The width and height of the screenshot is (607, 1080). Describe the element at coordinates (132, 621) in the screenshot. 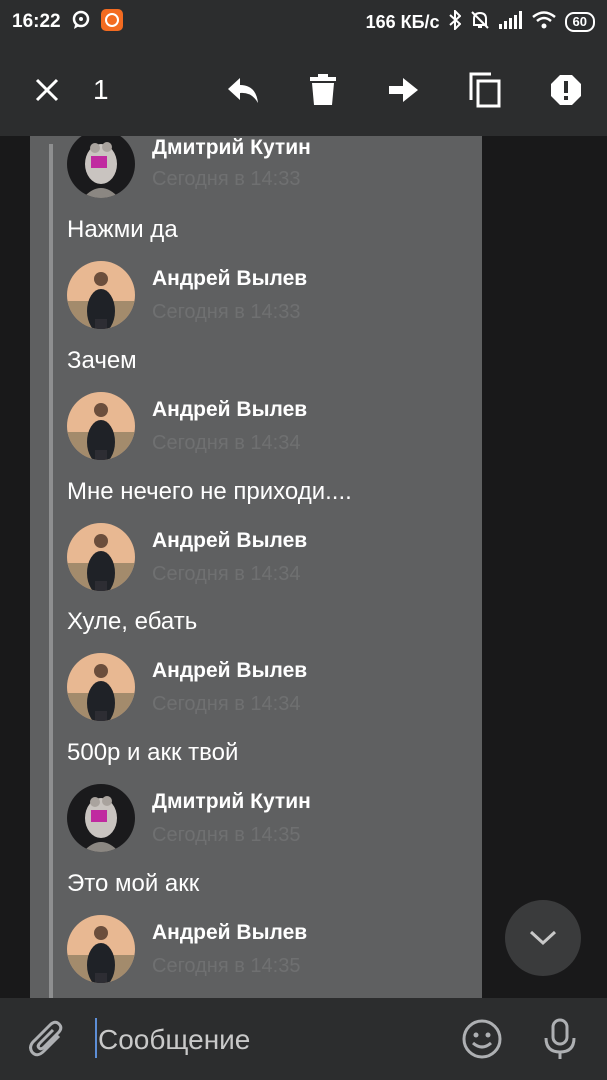

I see `message-text: Хуле, ебать` at that location.